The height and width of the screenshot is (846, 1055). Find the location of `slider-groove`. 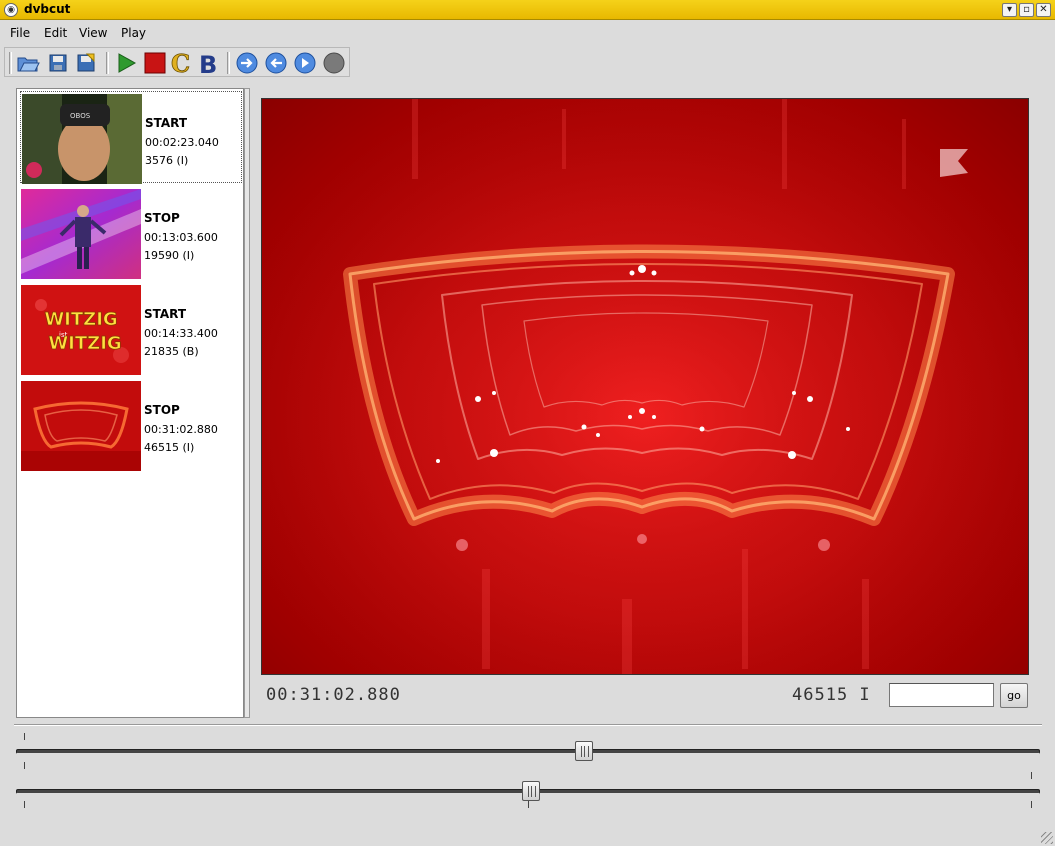

slider-groove is located at coordinates (528, 751).